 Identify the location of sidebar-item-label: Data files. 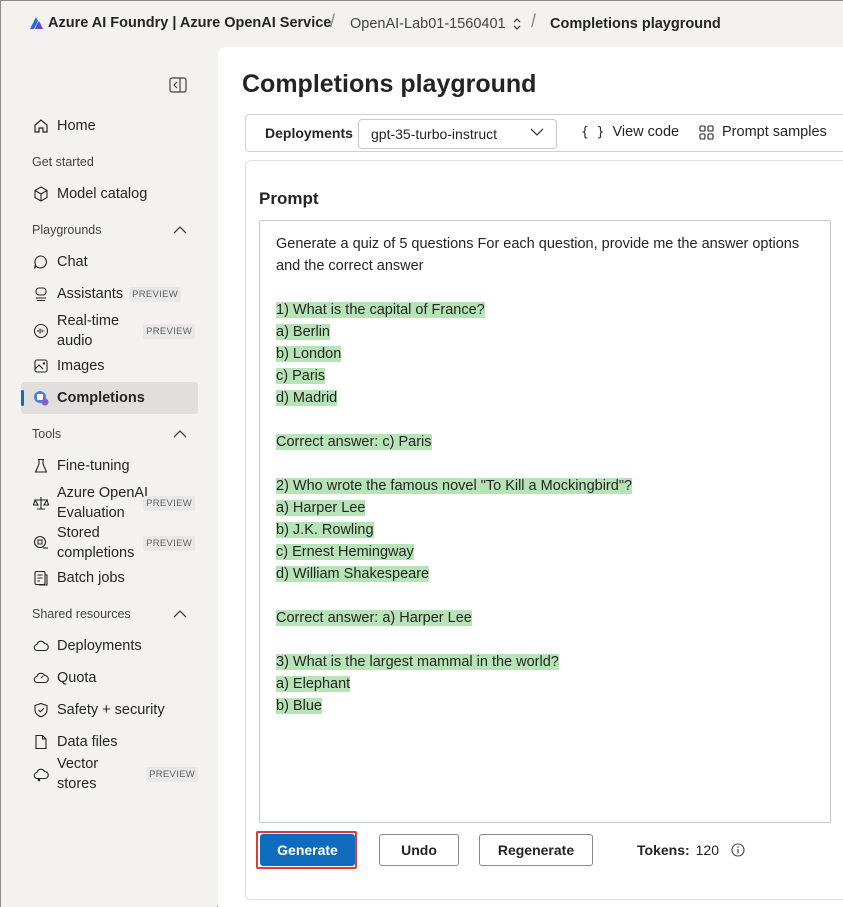
(87, 742).